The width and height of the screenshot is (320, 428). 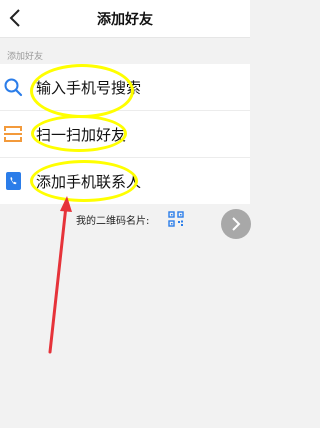 I want to click on annotation-arrow, so click(x=60, y=275).